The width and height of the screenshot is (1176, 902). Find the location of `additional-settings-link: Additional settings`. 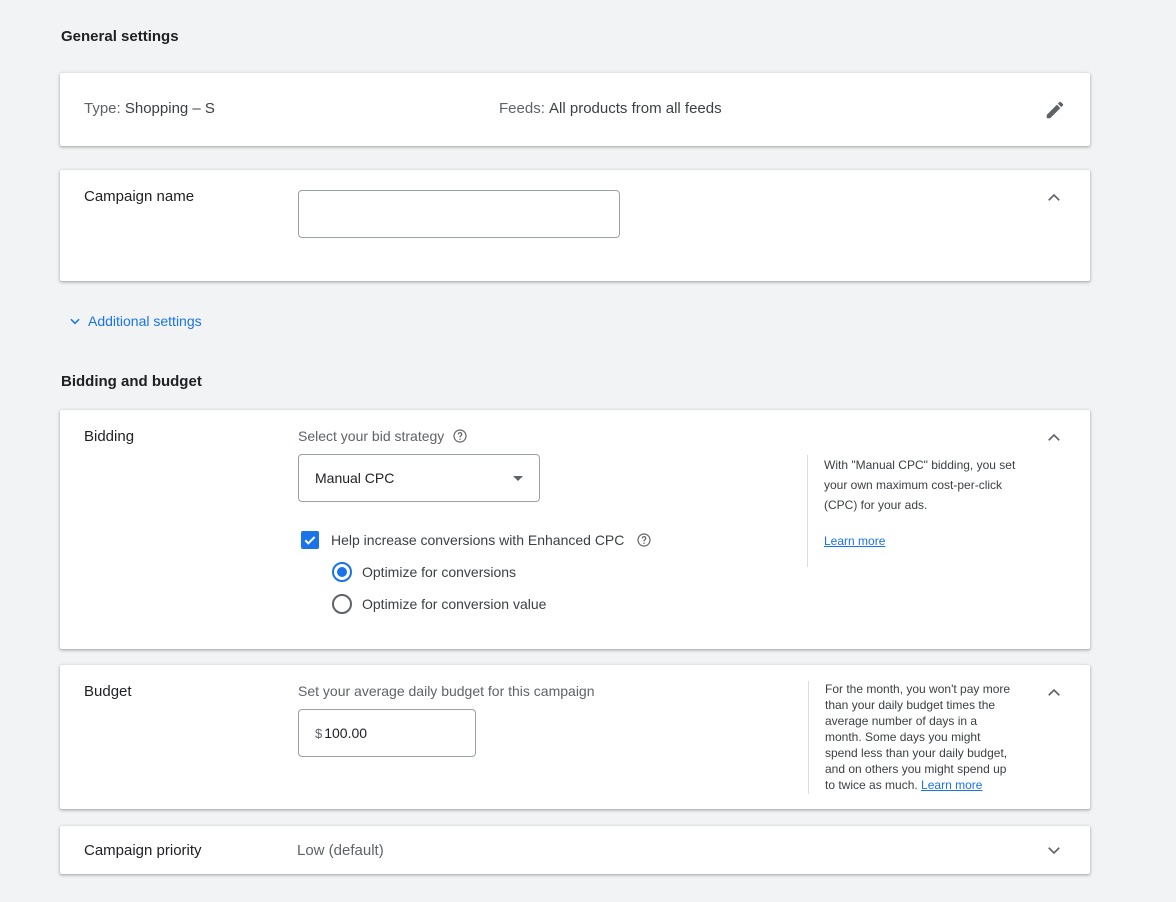

additional-settings-link: Additional settings is located at coordinates (145, 321).